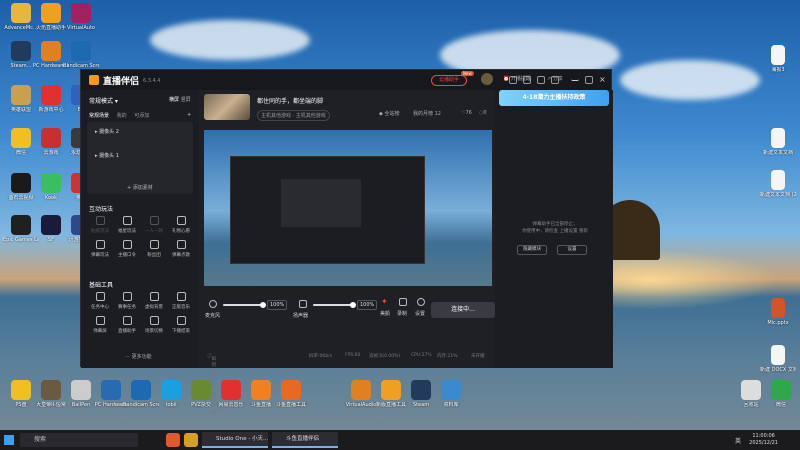 The height and width of the screenshot is (450, 800). What do you see at coordinates (385, 313) in the screenshot?
I see `beauty-label: 美颜` at bounding box center [385, 313].